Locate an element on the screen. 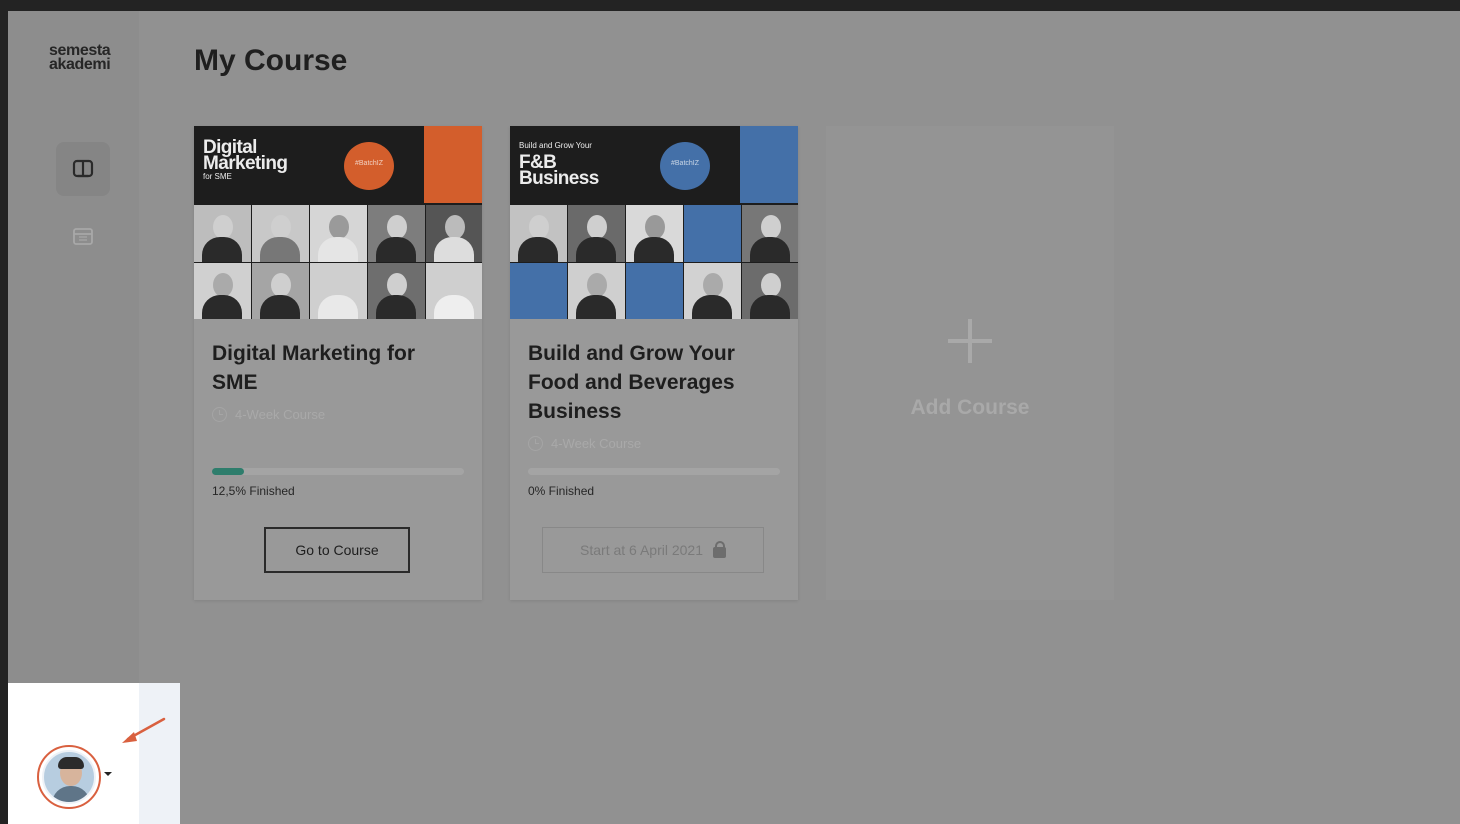  highlight-edge is located at coordinates (159, 753).